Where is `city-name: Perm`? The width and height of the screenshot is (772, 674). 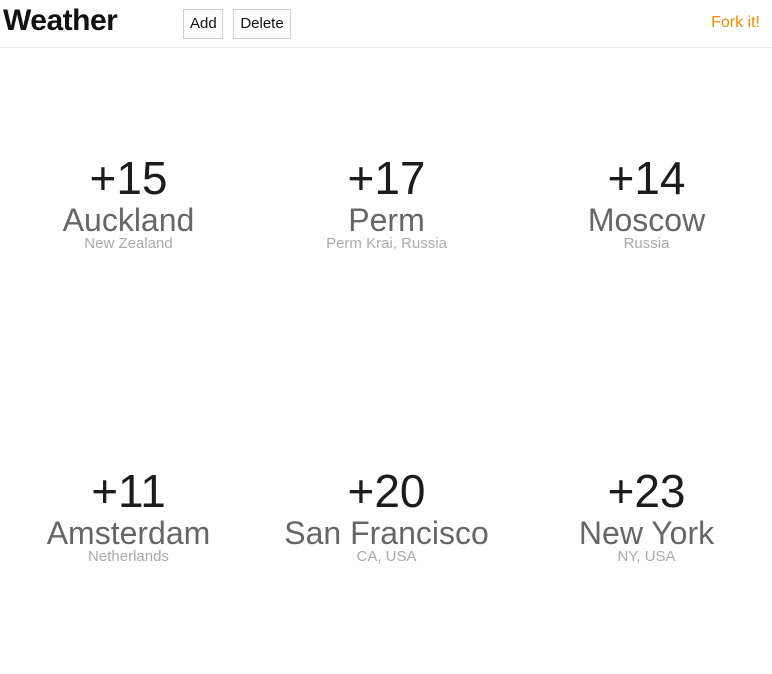 city-name: Perm is located at coordinates (386, 220).